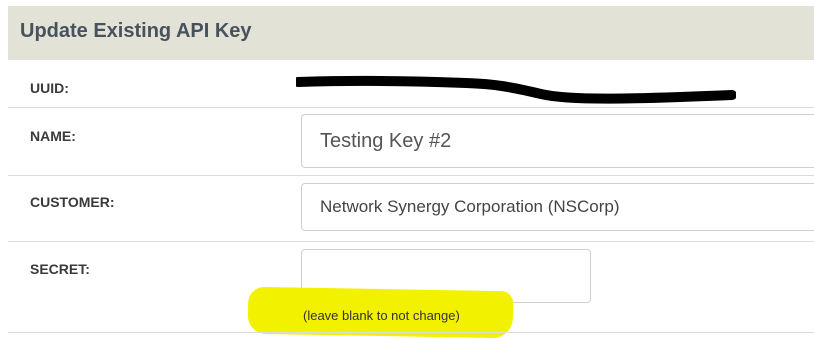 The width and height of the screenshot is (814, 338). I want to click on name-input, so click(557, 141).